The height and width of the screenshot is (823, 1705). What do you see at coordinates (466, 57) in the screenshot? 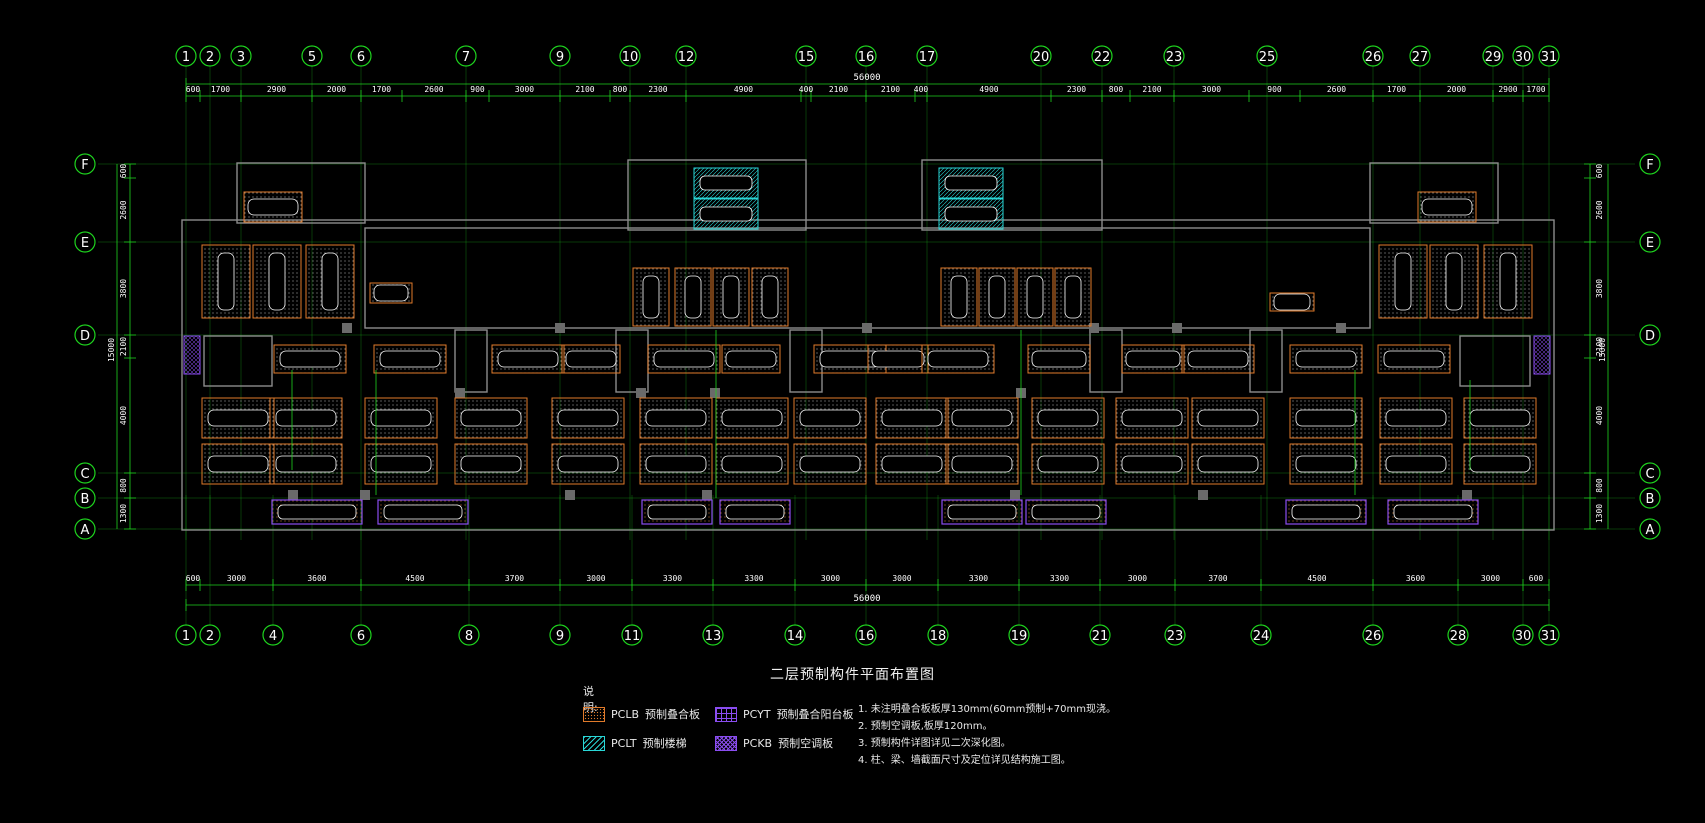
I see `top-axis-bubble-label: 7` at bounding box center [466, 57].